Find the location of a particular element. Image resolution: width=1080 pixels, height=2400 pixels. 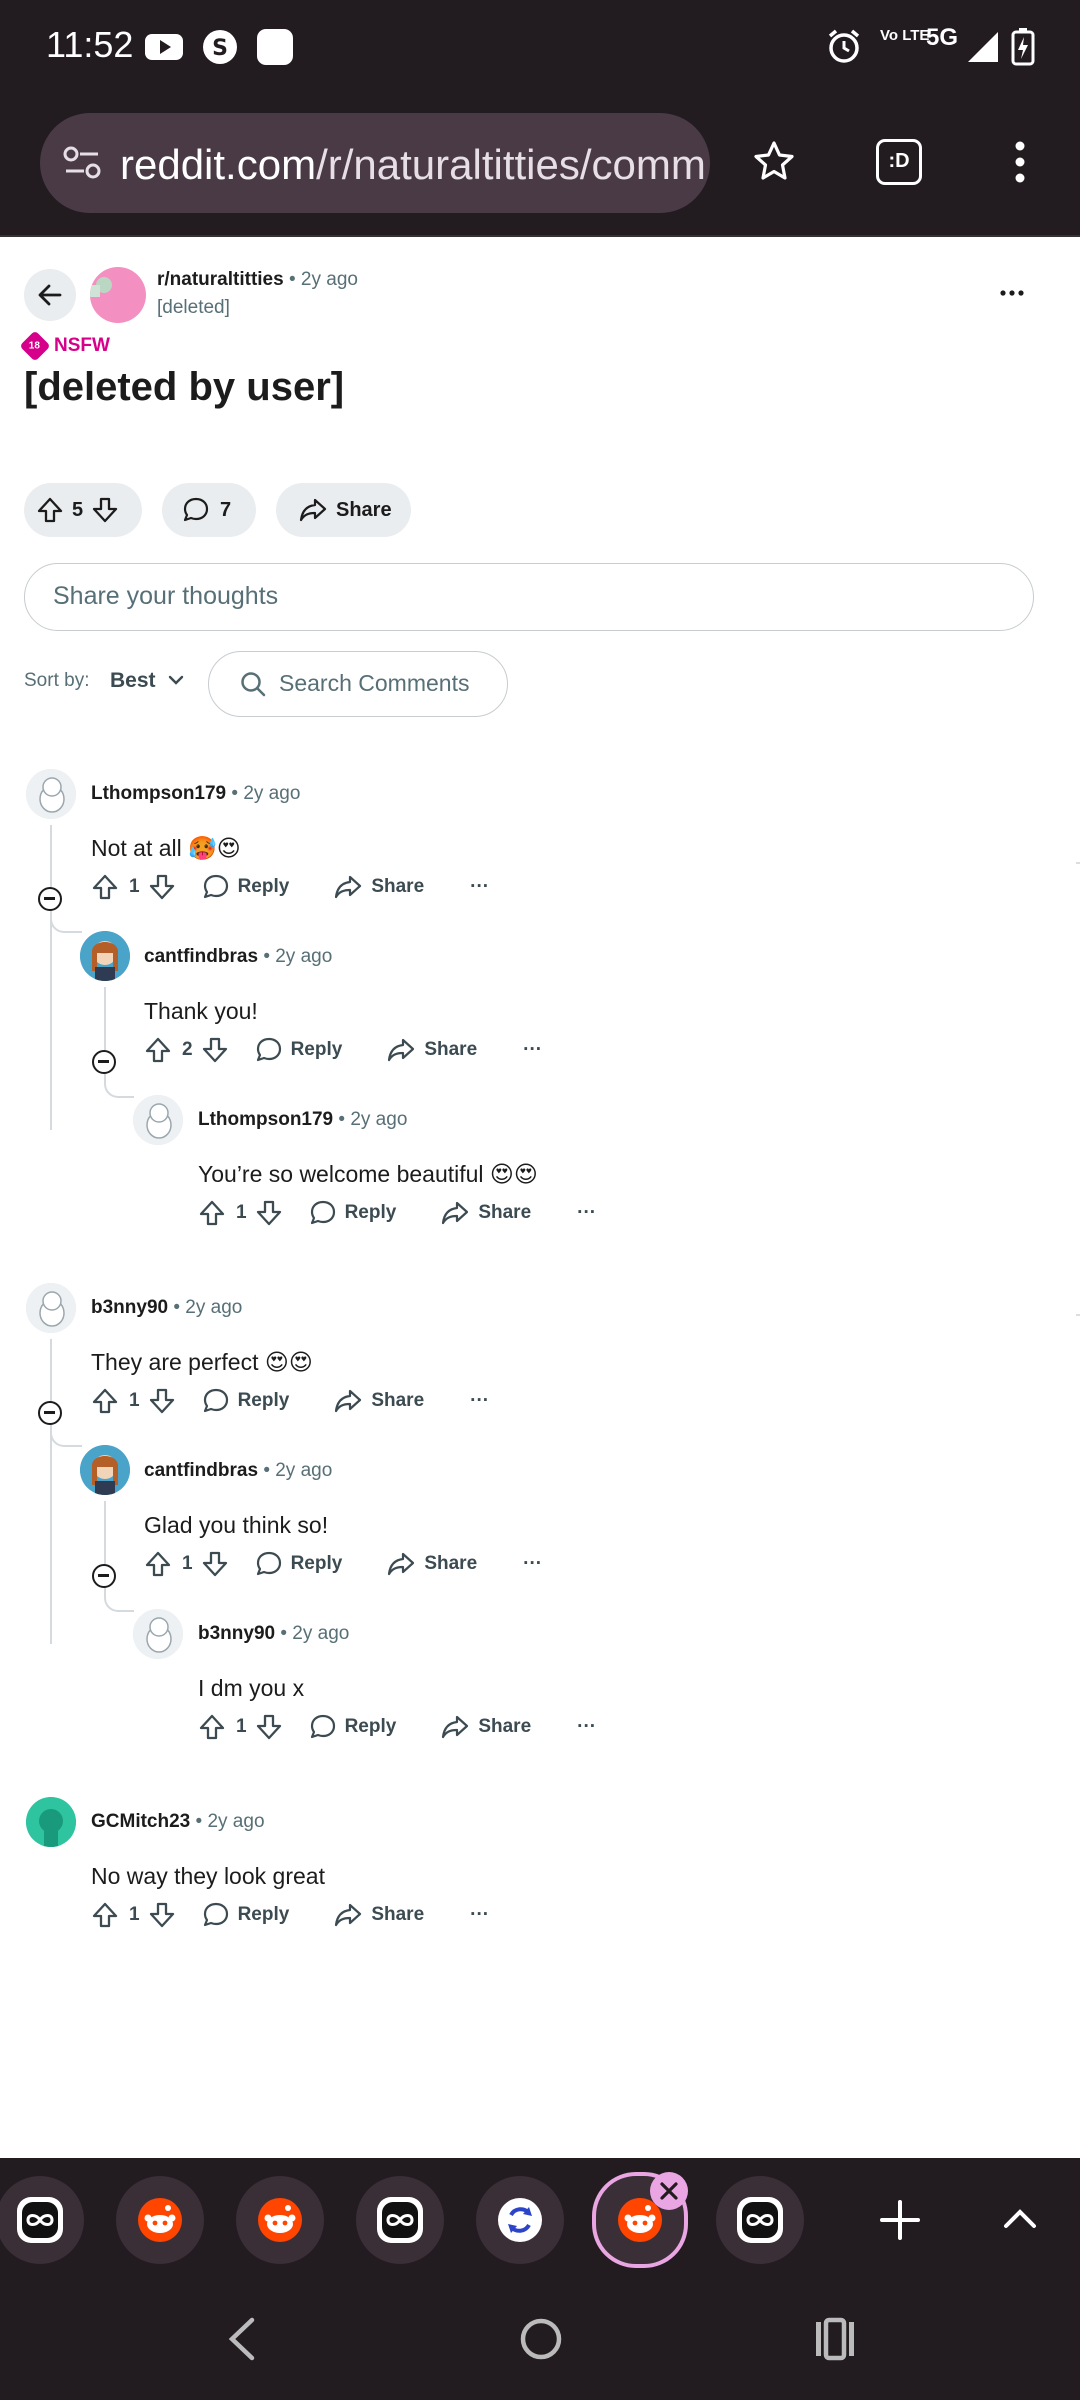

comments-button: 7 is located at coordinates (209, 510).